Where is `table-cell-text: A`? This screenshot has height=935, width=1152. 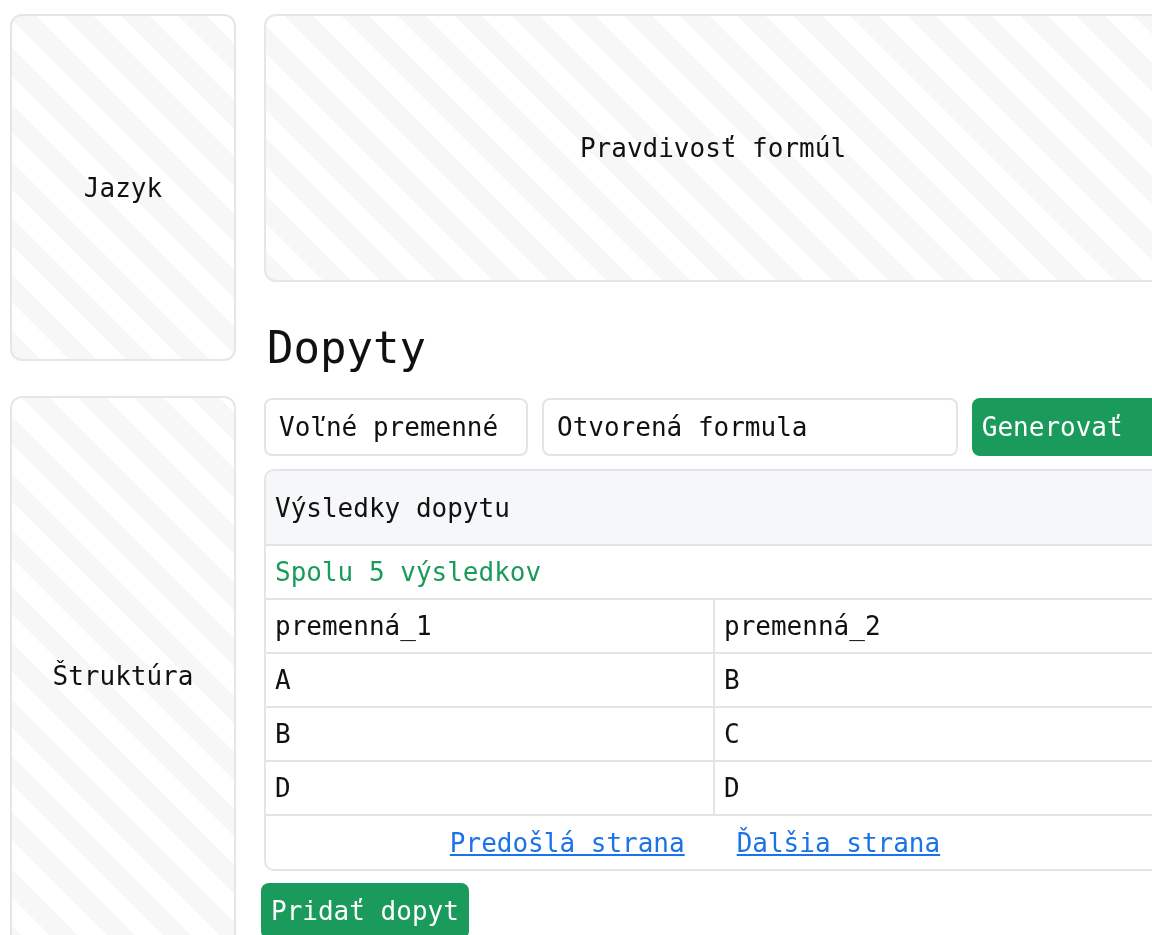 table-cell-text: A is located at coordinates (283, 680).